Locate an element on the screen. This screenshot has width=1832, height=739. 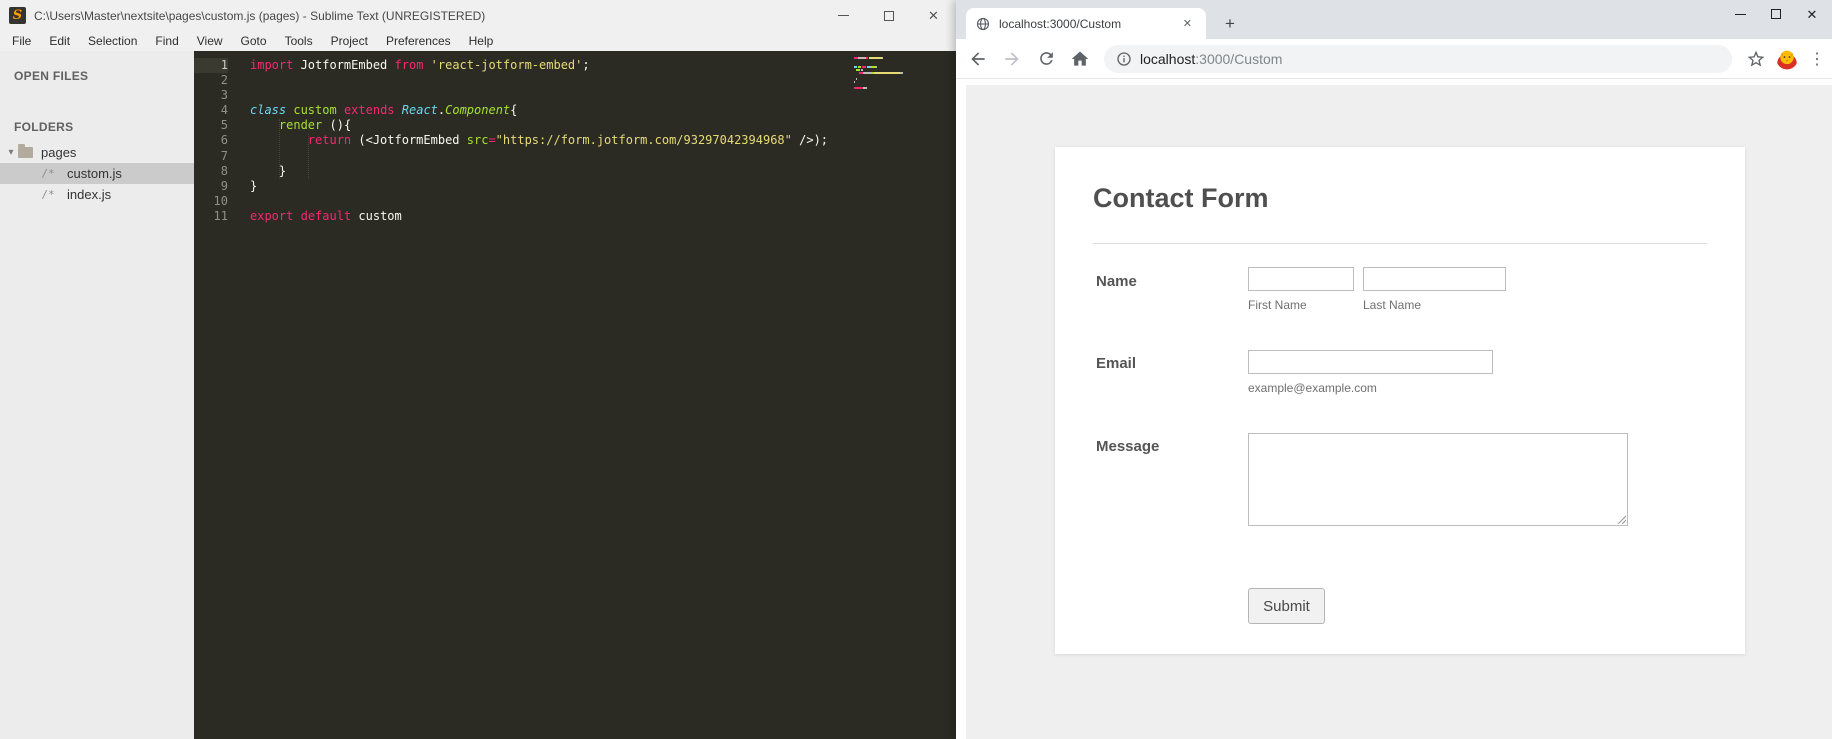
menu-item-edit: Edit is located at coordinates (59, 41).